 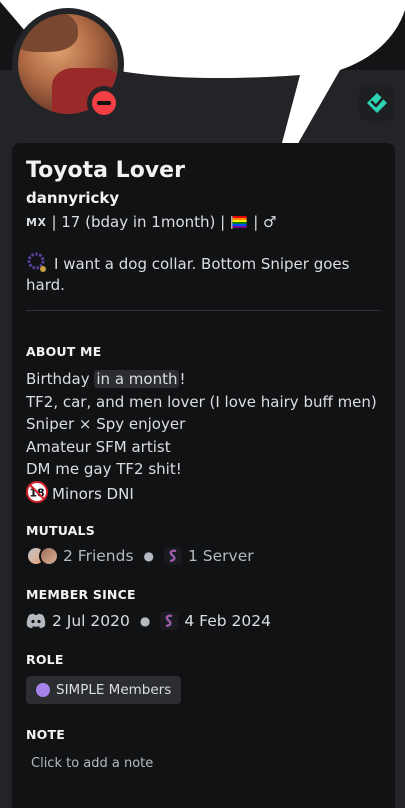 What do you see at coordinates (104, 469) in the screenshot?
I see `about-line: DM me gay TF2 shit!` at bounding box center [104, 469].